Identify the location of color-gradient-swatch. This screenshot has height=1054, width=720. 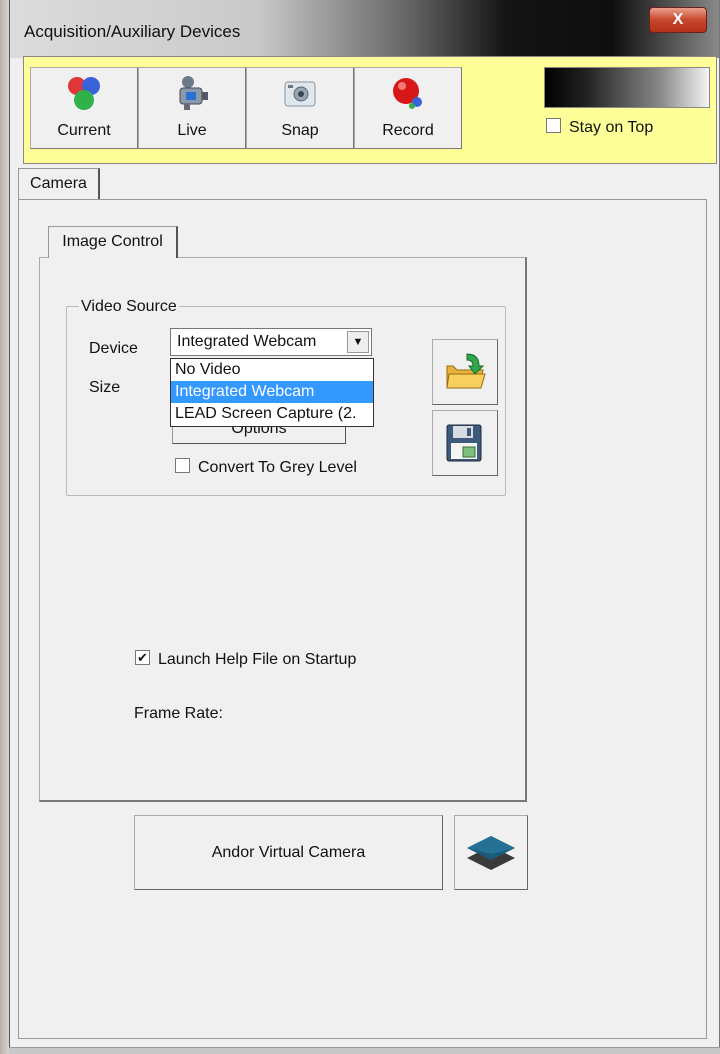
(627, 87).